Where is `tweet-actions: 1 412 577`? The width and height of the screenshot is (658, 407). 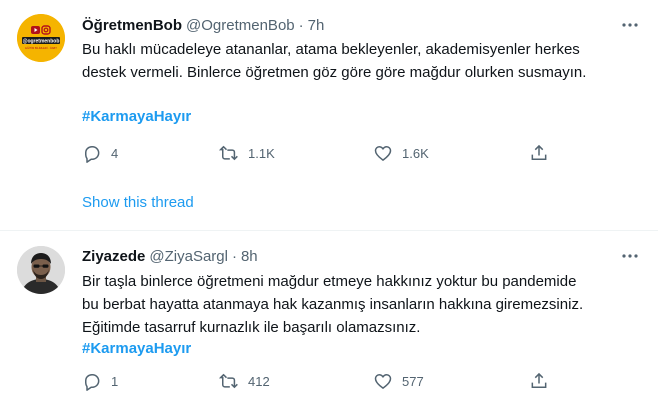
tweet-actions: 1 412 577 is located at coordinates (317, 381).